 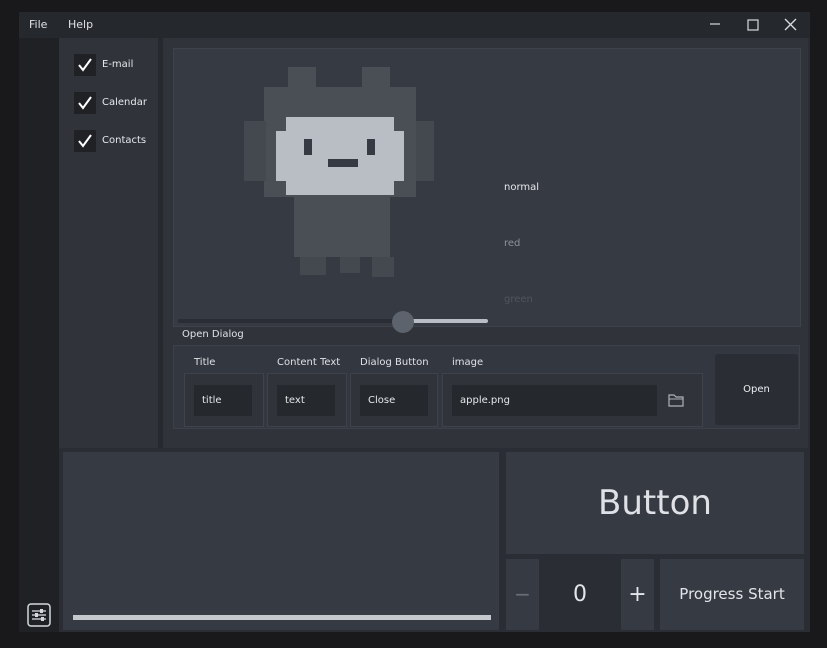 I want to click on slider-track, so click(x=290, y=321).